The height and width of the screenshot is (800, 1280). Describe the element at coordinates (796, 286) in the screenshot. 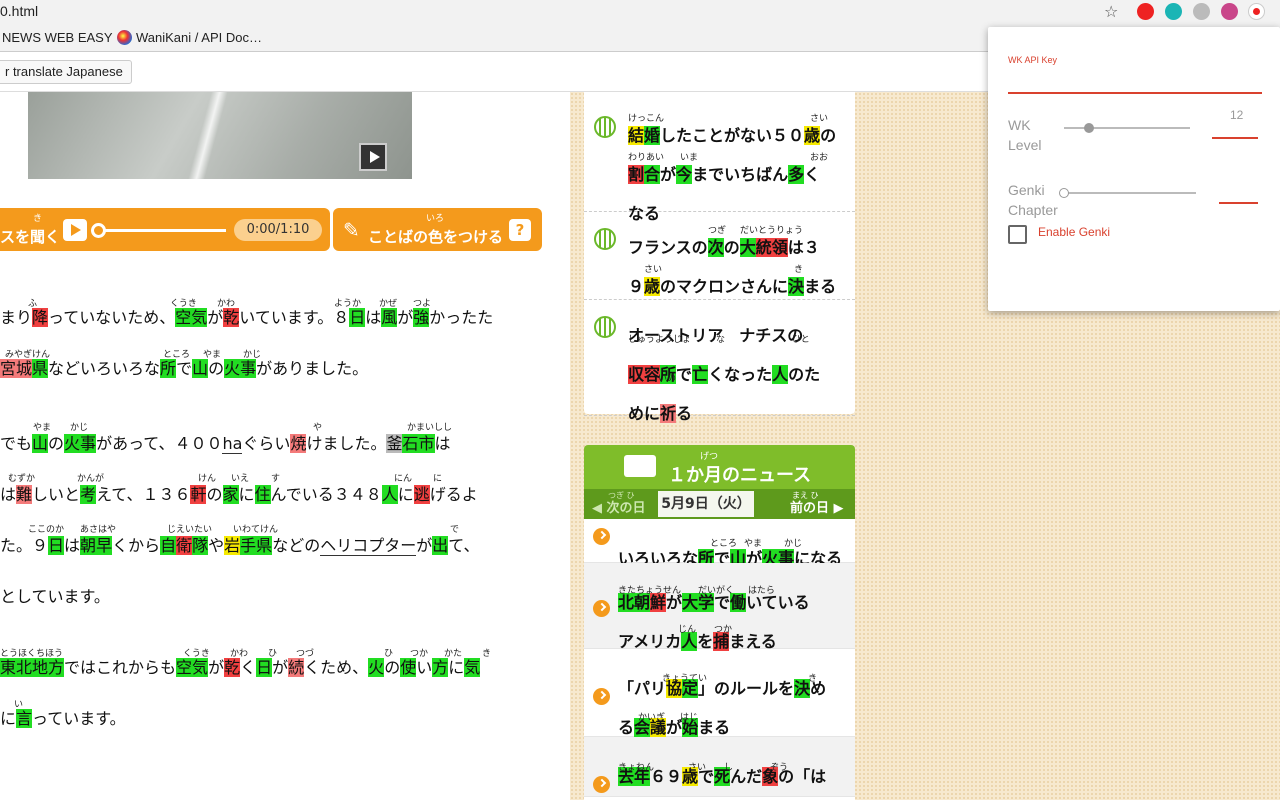

I see `vocab-word: 決` at that location.